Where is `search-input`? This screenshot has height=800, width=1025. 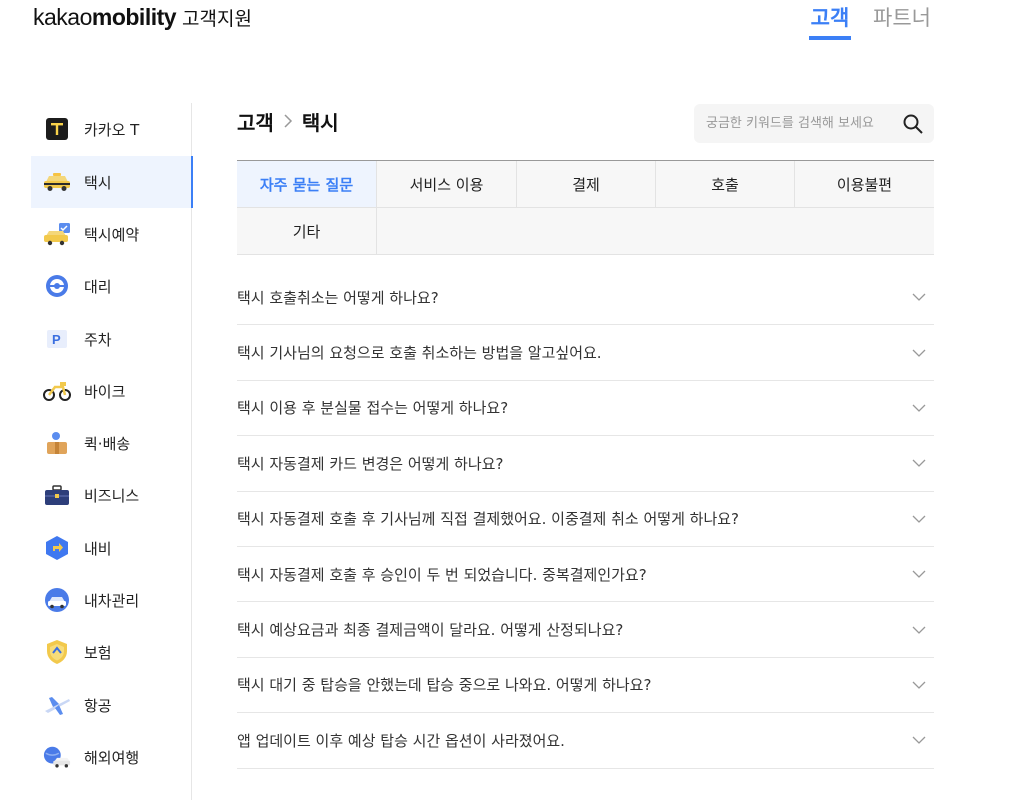
search-input is located at coordinates (801, 123).